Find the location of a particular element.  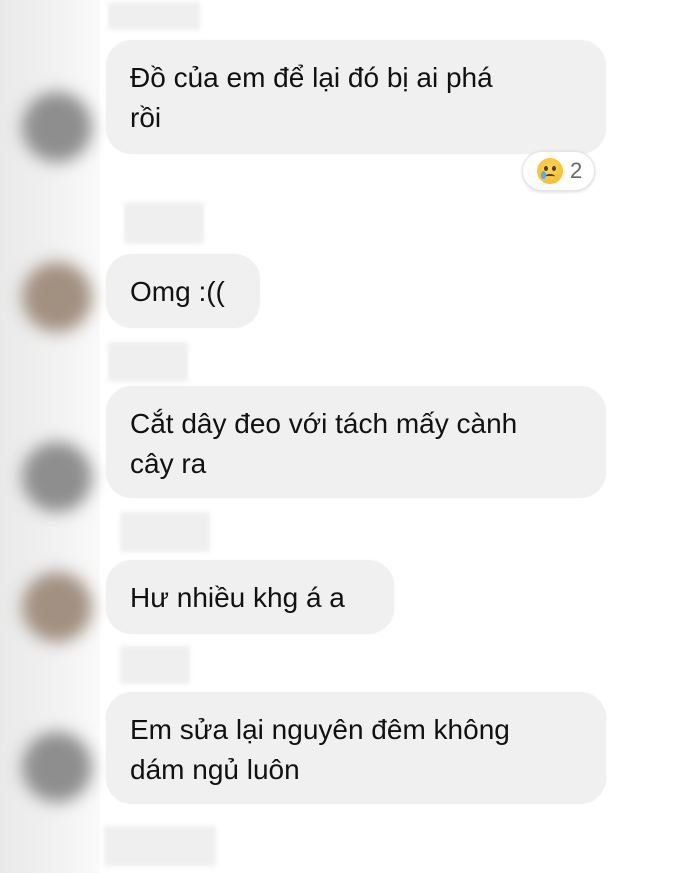

reaction-badge: 2 is located at coordinates (559, 171).